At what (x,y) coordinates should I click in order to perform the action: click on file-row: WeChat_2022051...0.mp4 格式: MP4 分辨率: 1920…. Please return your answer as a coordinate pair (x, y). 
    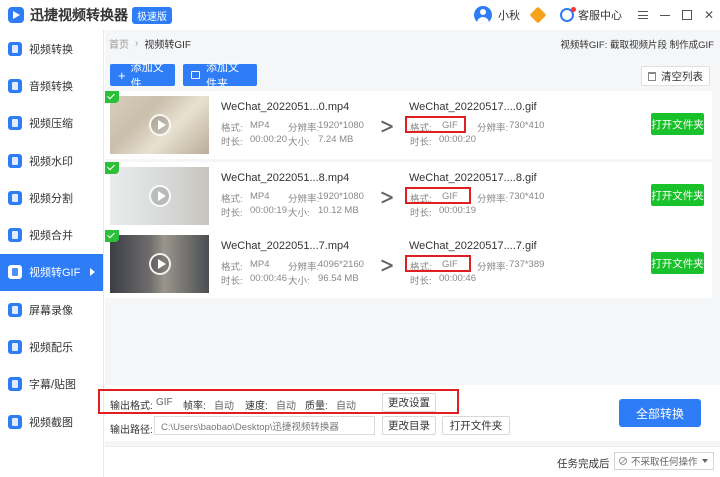
    Looking at the image, I should click on (408, 125).